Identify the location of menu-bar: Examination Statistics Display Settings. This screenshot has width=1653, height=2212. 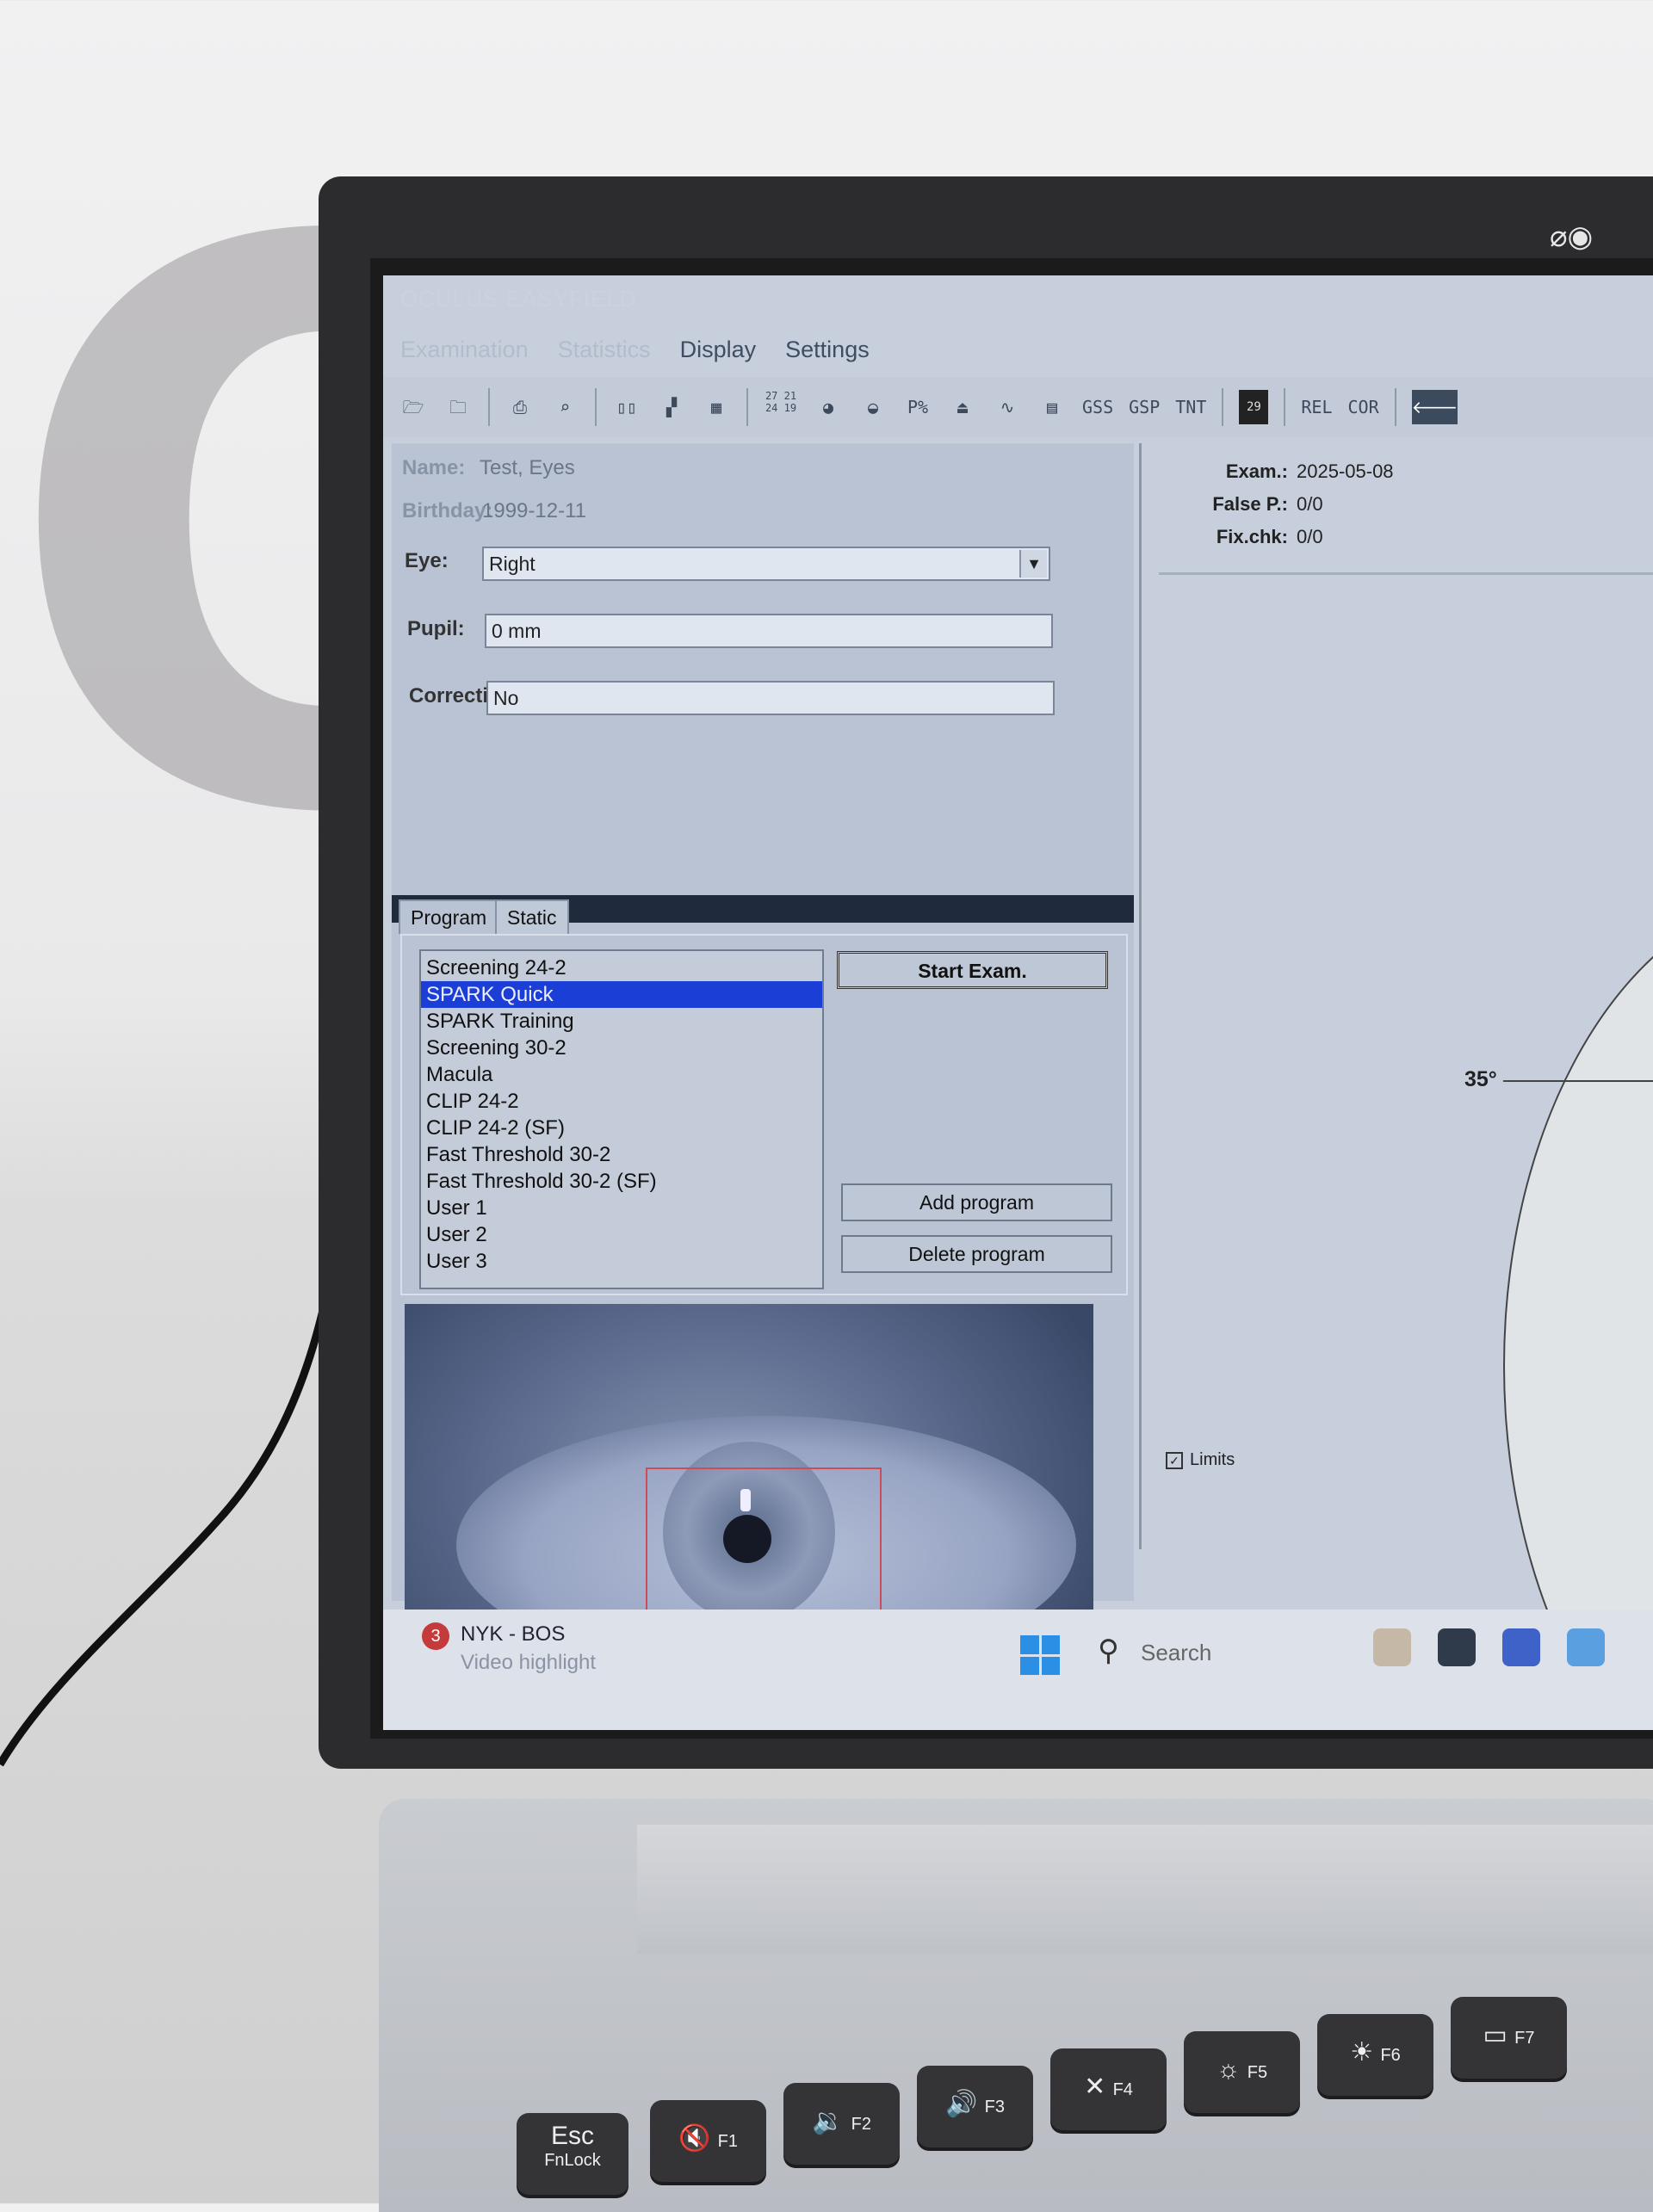
(1018, 349).